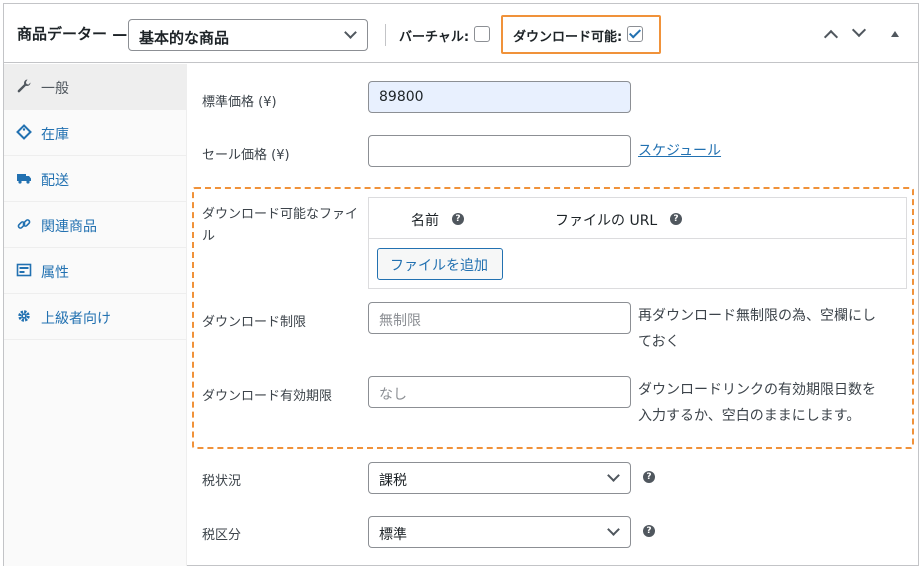 Image resolution: width=922 pixels, height=569 pixels. Describe the element at coordinates (659, 342) in the screenshot. I see `download-limit-description-line2: ておく` at that location.